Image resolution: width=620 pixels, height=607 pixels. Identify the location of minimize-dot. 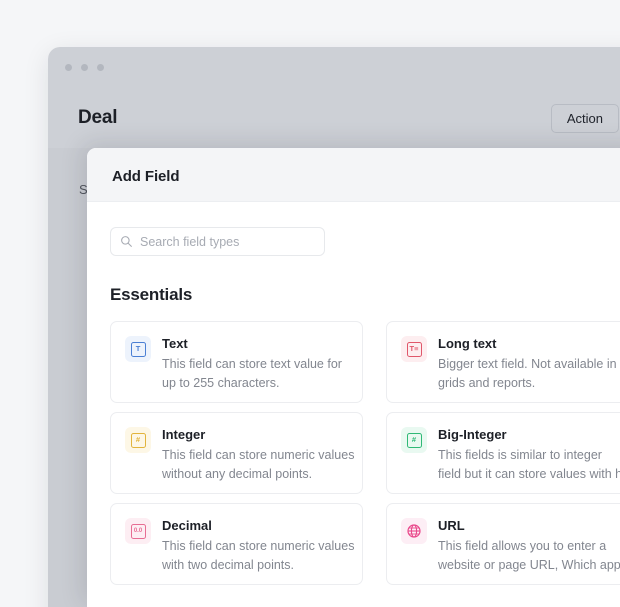
(84, 67).